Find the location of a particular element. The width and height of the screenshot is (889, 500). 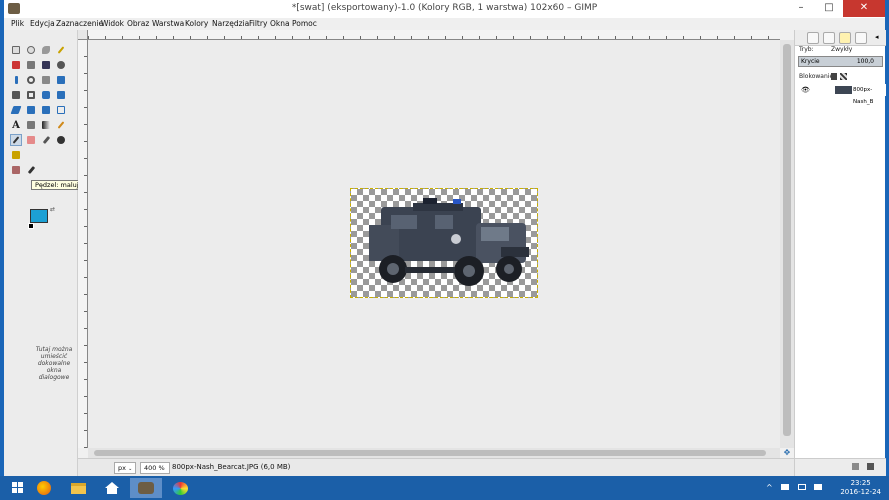

clock: 23:25 2016-12-24 is located at coordinates (860, 488).